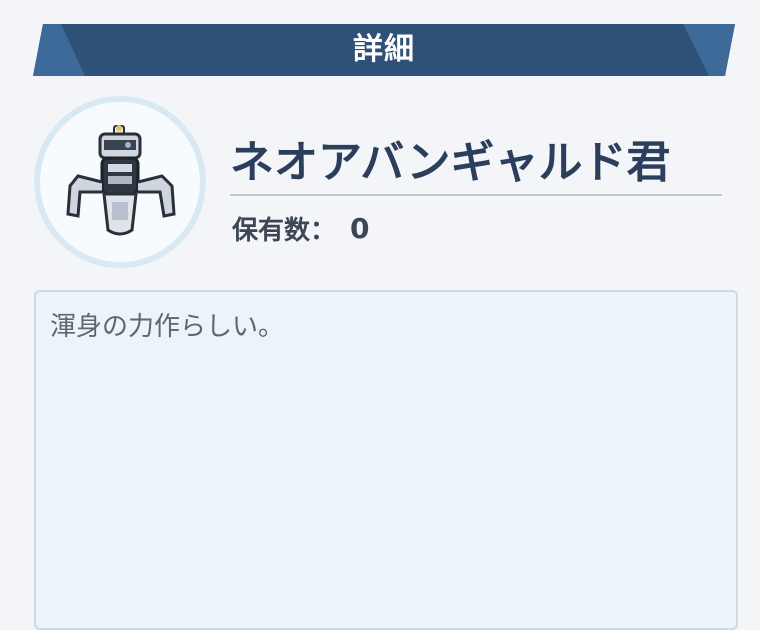 The image size is (760, 630). I want to click on item-avatar, so click(120, 182).